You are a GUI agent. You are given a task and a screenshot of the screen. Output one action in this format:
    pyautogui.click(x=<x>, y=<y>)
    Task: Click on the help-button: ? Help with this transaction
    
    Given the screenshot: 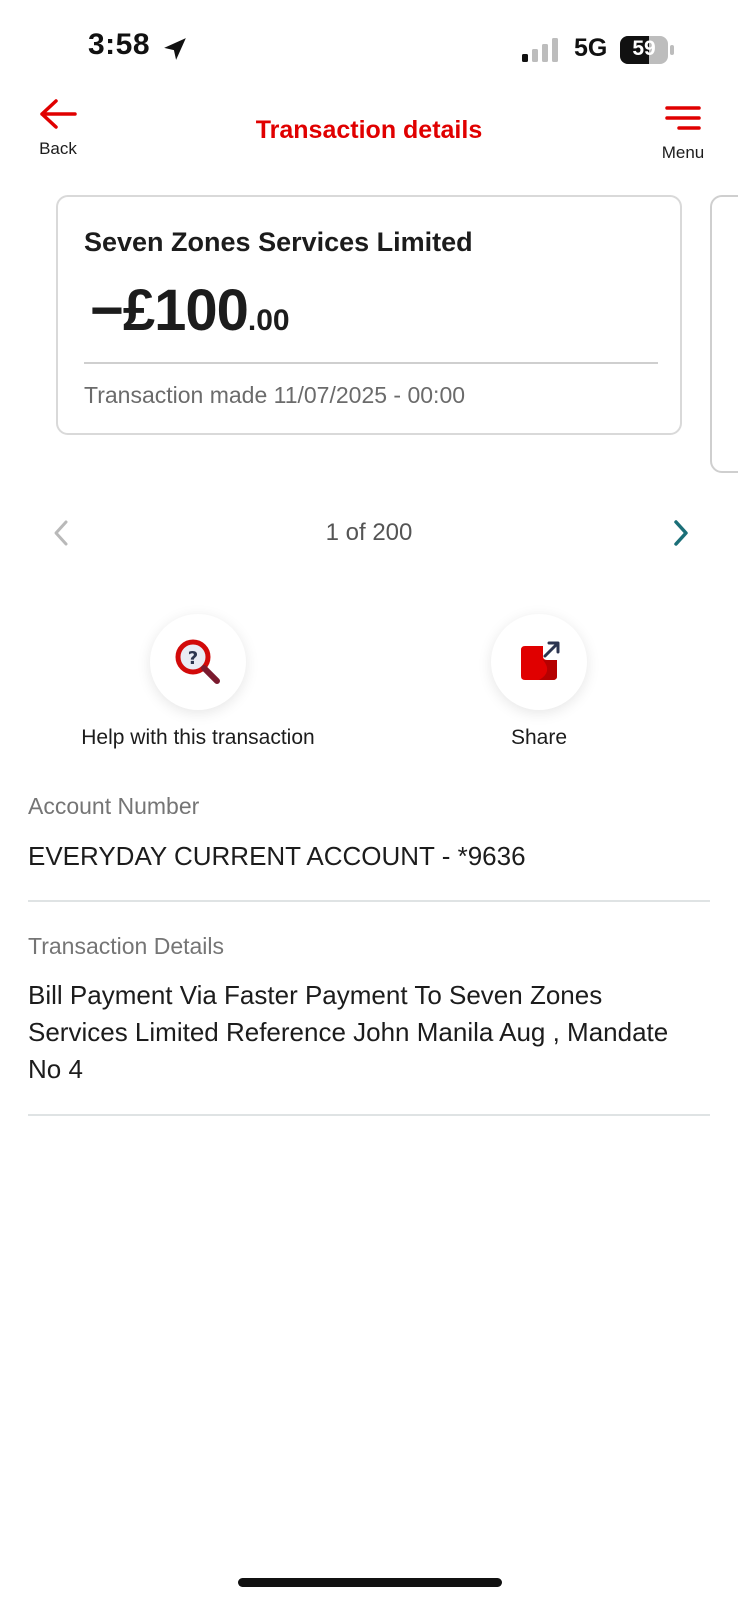 What is the action you would take?
    pyautogui.click(x=198, y=682)
    